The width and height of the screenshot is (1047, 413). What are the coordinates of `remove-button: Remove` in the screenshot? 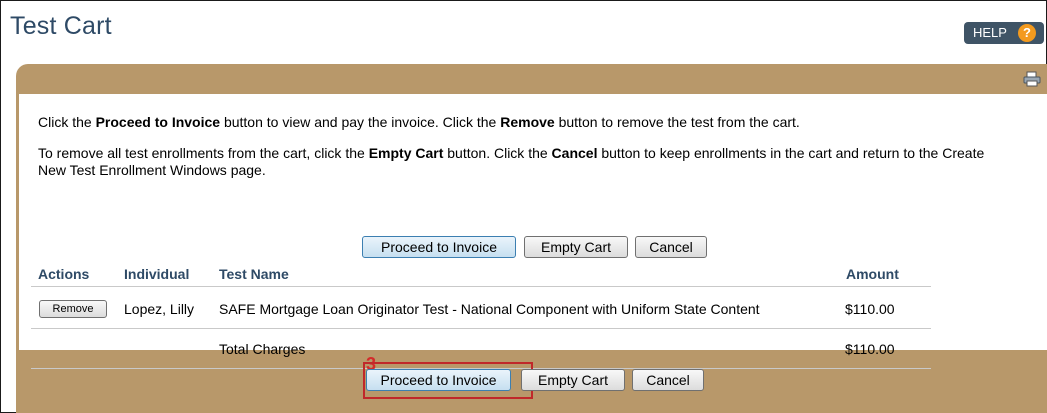 It's located at (73, 309).